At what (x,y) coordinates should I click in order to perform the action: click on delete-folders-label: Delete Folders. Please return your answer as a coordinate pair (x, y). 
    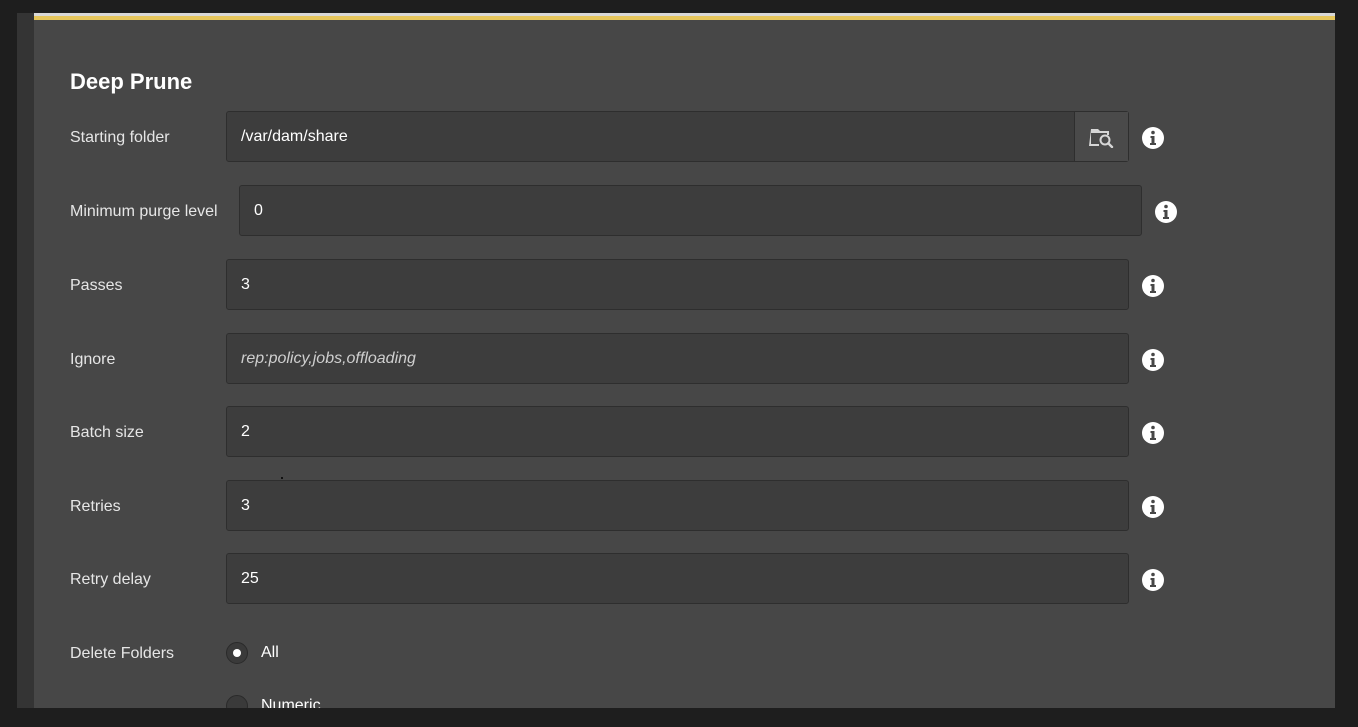
    Looking at the image, I should click on (122, 653).